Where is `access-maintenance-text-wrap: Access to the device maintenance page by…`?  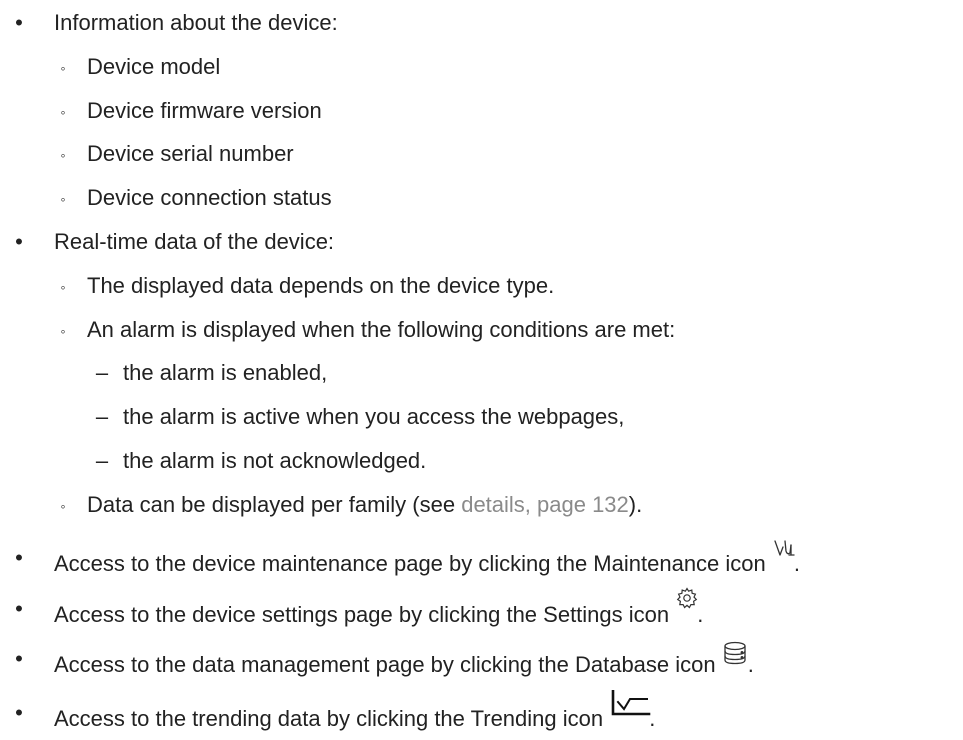 access-maintenance-text-wrap: Access to the device maintenance page by… is located at coordinates (427, 558).